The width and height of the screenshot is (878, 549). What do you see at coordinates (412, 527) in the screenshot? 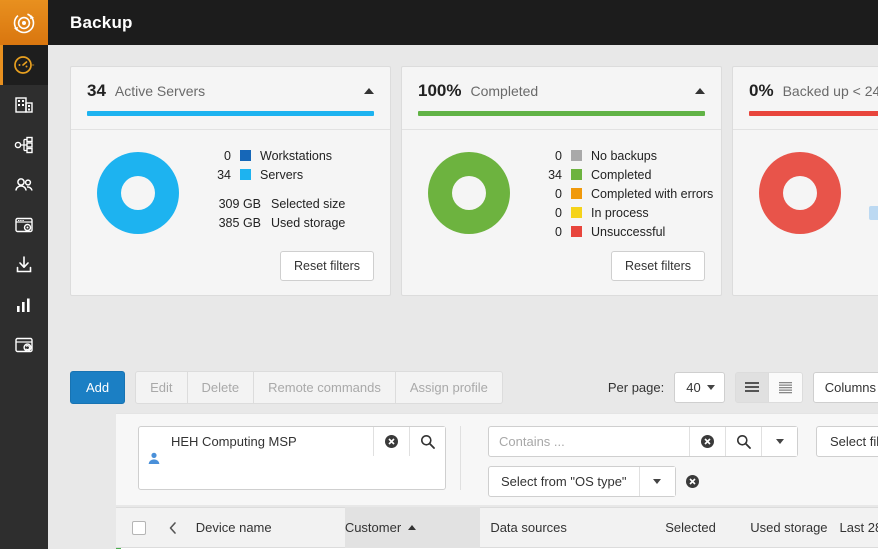
I see `column-header-customer: Customer` at bounding box center [412, 527].